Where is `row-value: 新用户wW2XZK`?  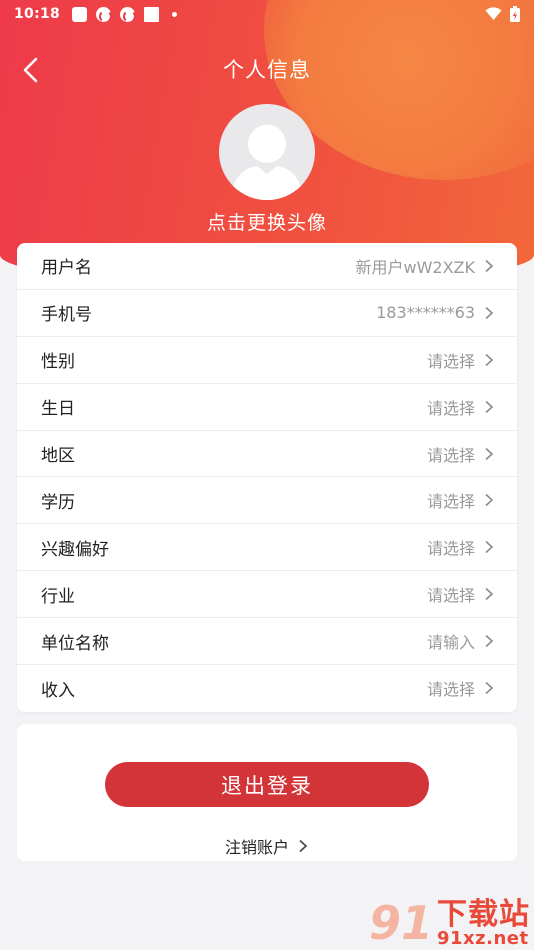 row-value: 新用户wW2XZK is located at coordinates (415, 267).